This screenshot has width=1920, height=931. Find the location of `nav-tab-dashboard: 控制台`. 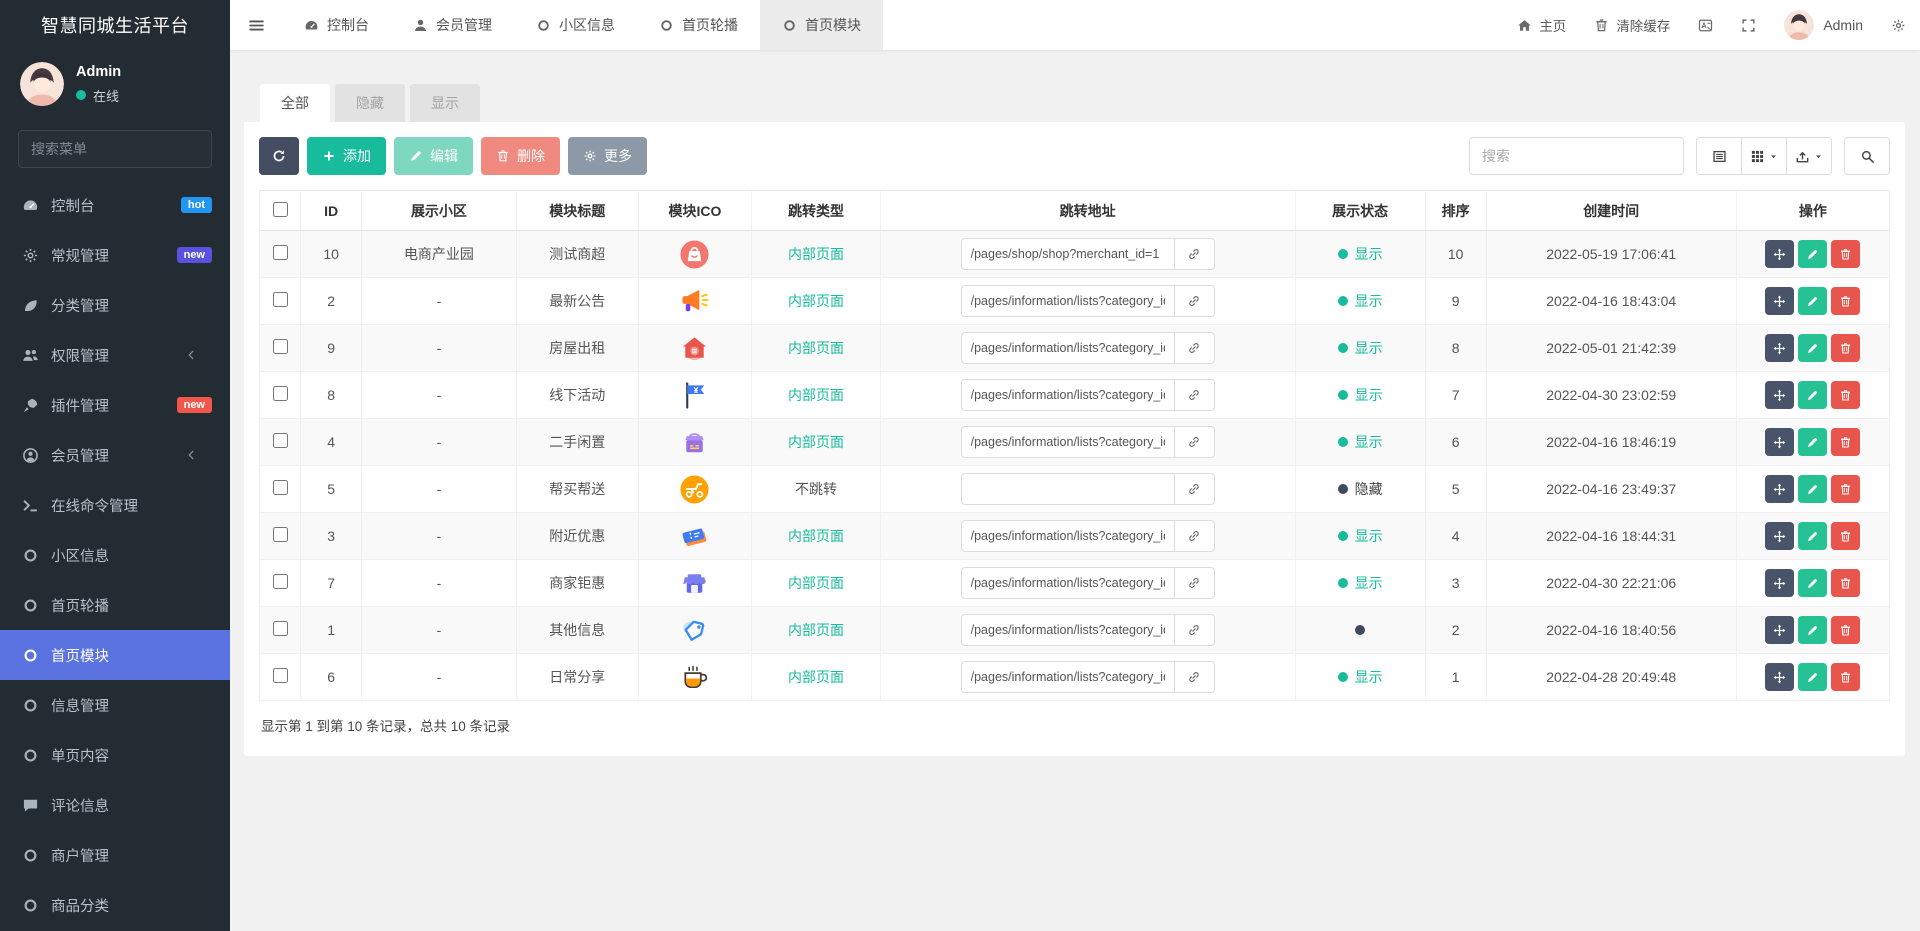

nav-tab-dashboard: 控制台 is located at coordinates (336, 25).